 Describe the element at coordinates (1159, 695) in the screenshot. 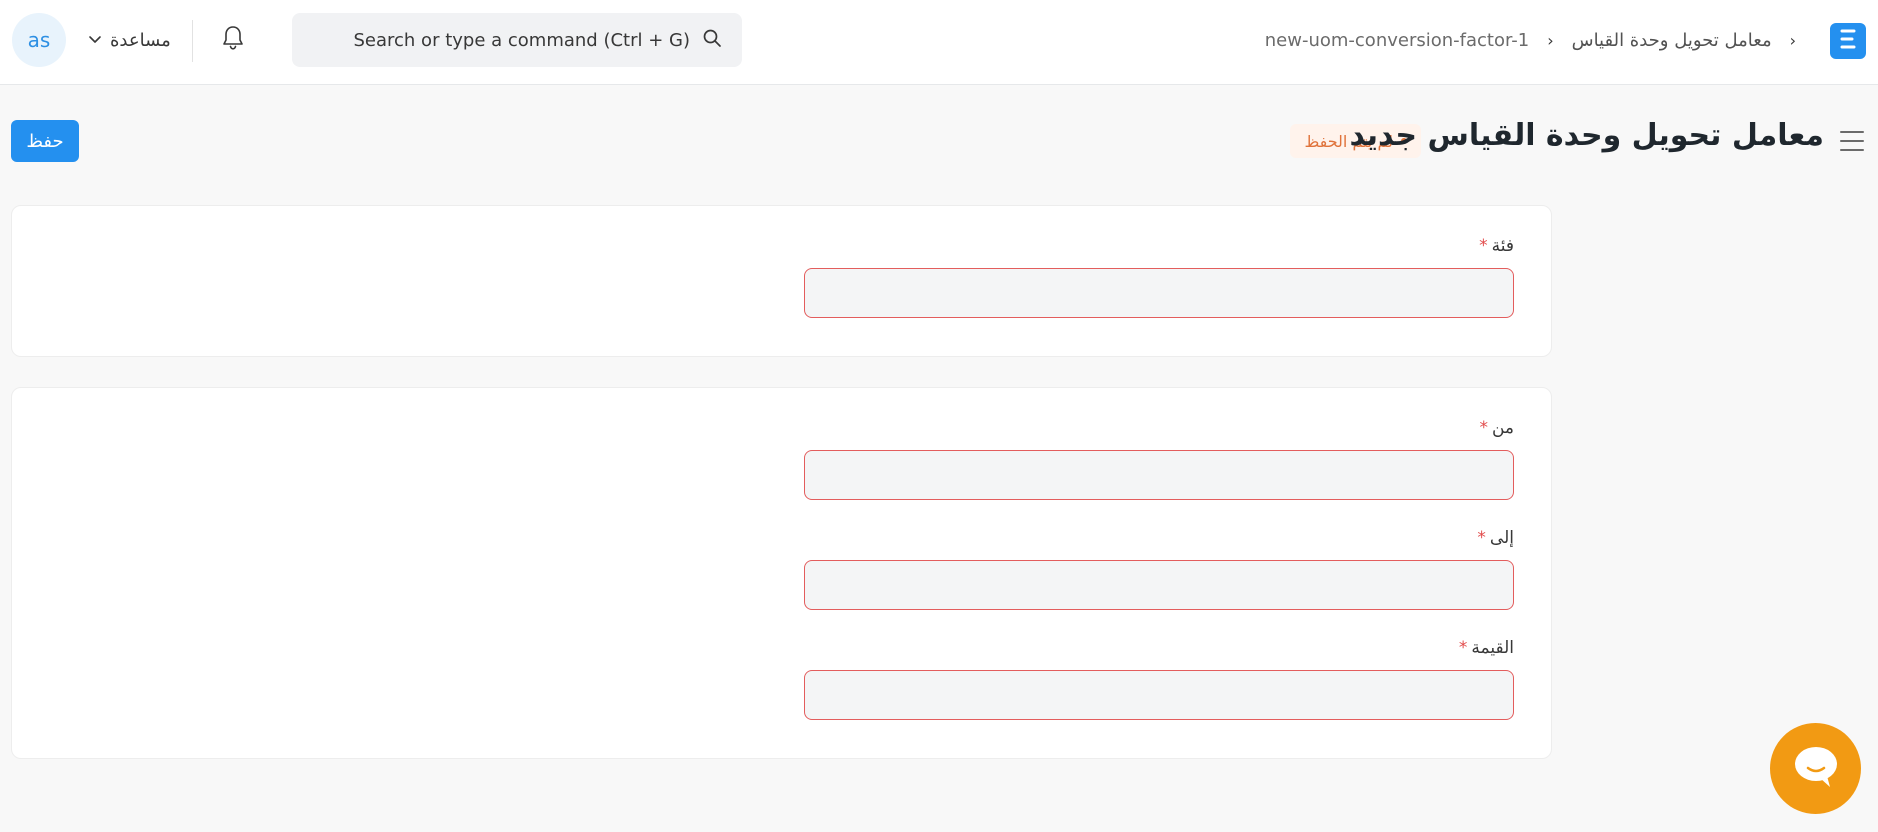

I see `value-input` at that location.